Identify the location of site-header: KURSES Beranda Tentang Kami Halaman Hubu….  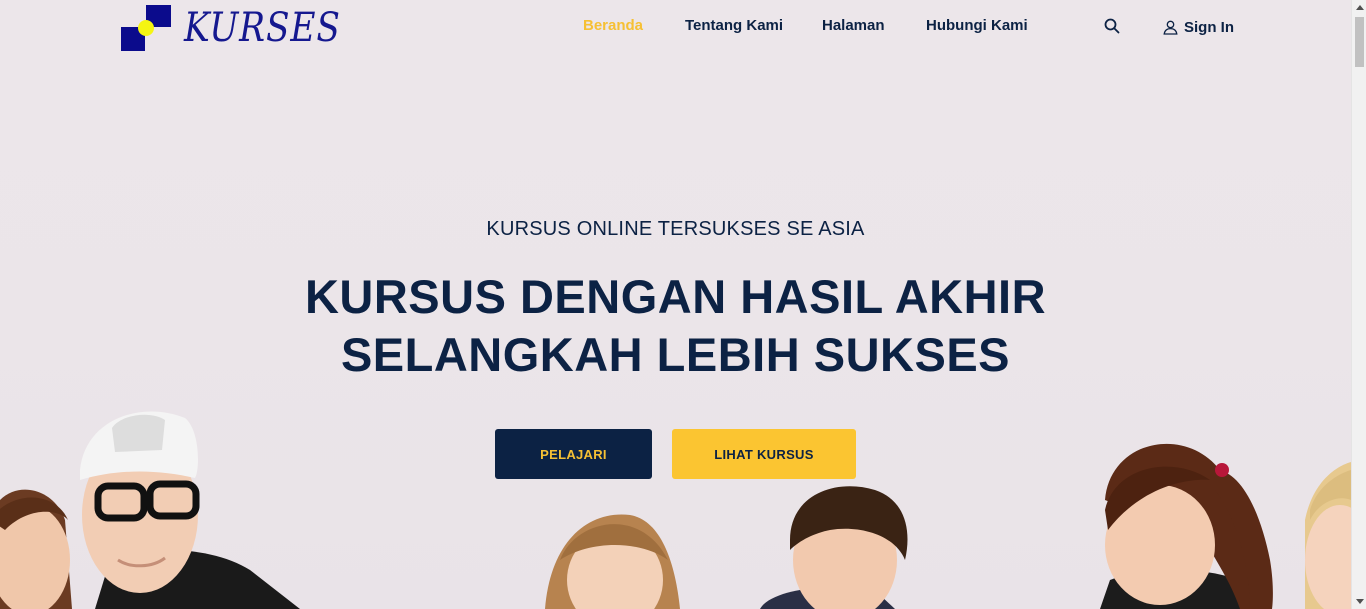
(675, 28).